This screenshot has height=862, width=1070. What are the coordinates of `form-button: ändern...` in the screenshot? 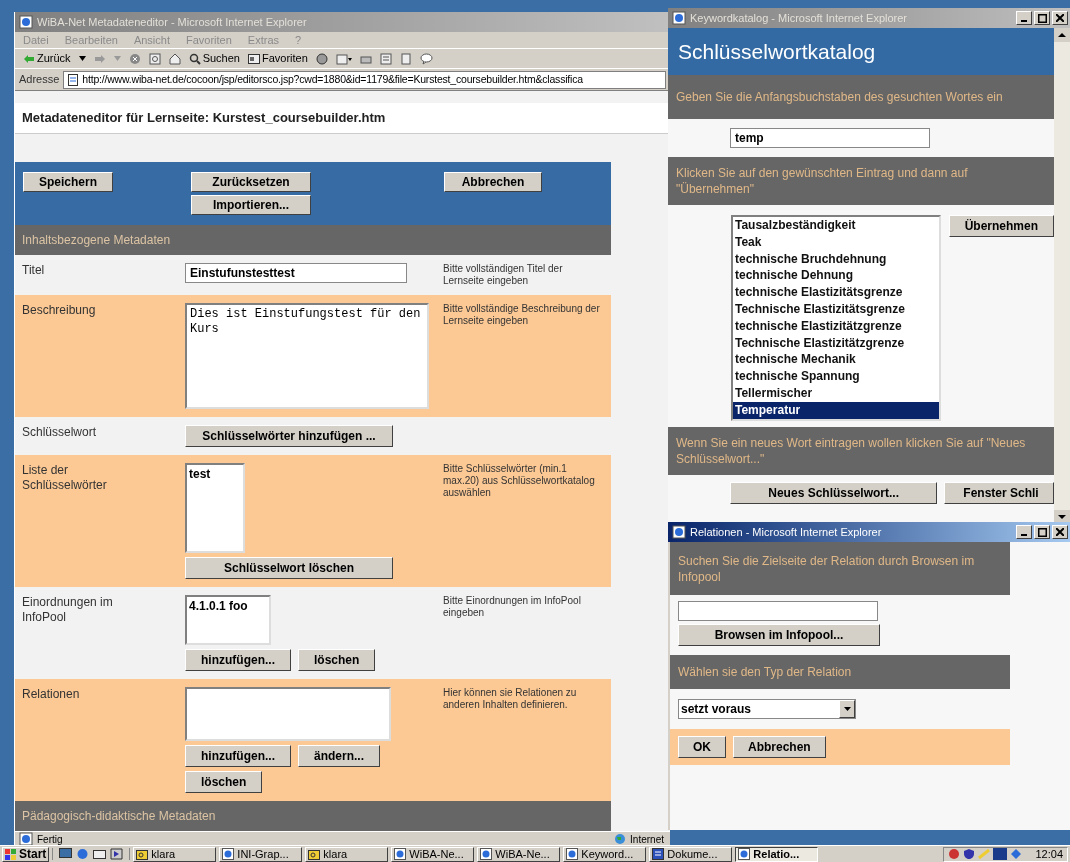 It's located at (339, 756).